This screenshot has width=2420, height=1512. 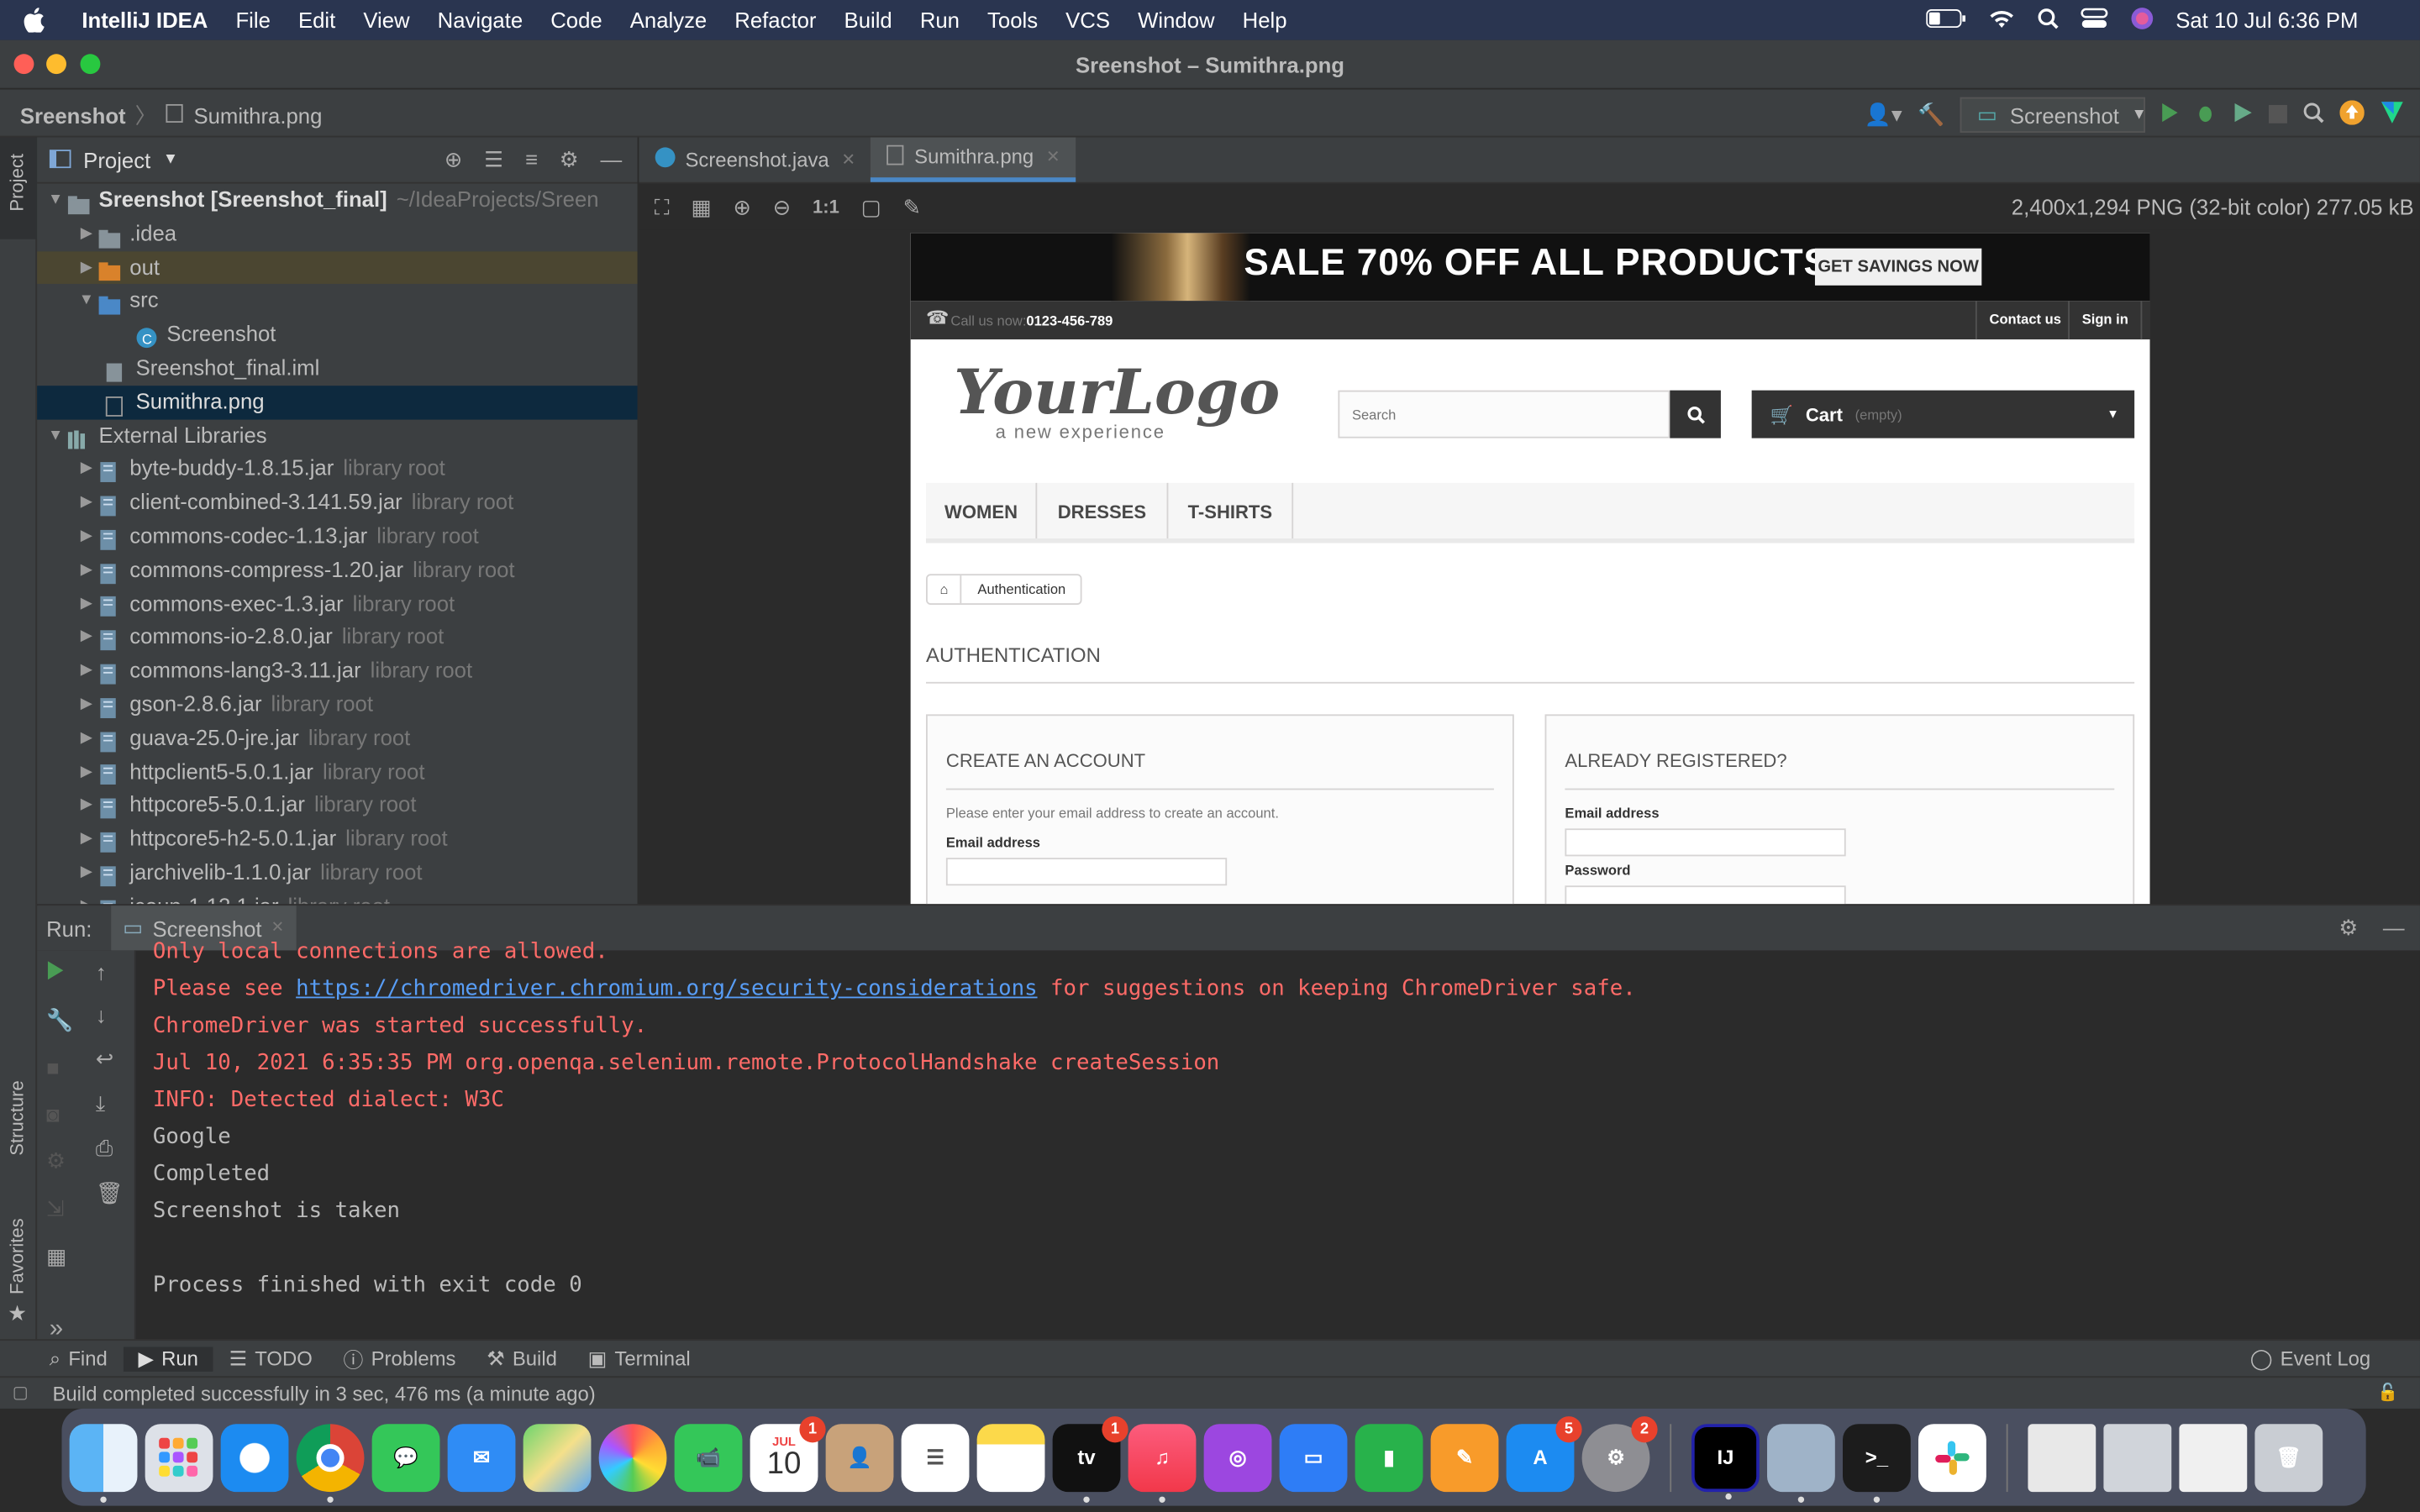 What do you see at coordinates (2001, 20) in the screenshot?
I see `wifi-icon` at bounding box center [2001, 20].